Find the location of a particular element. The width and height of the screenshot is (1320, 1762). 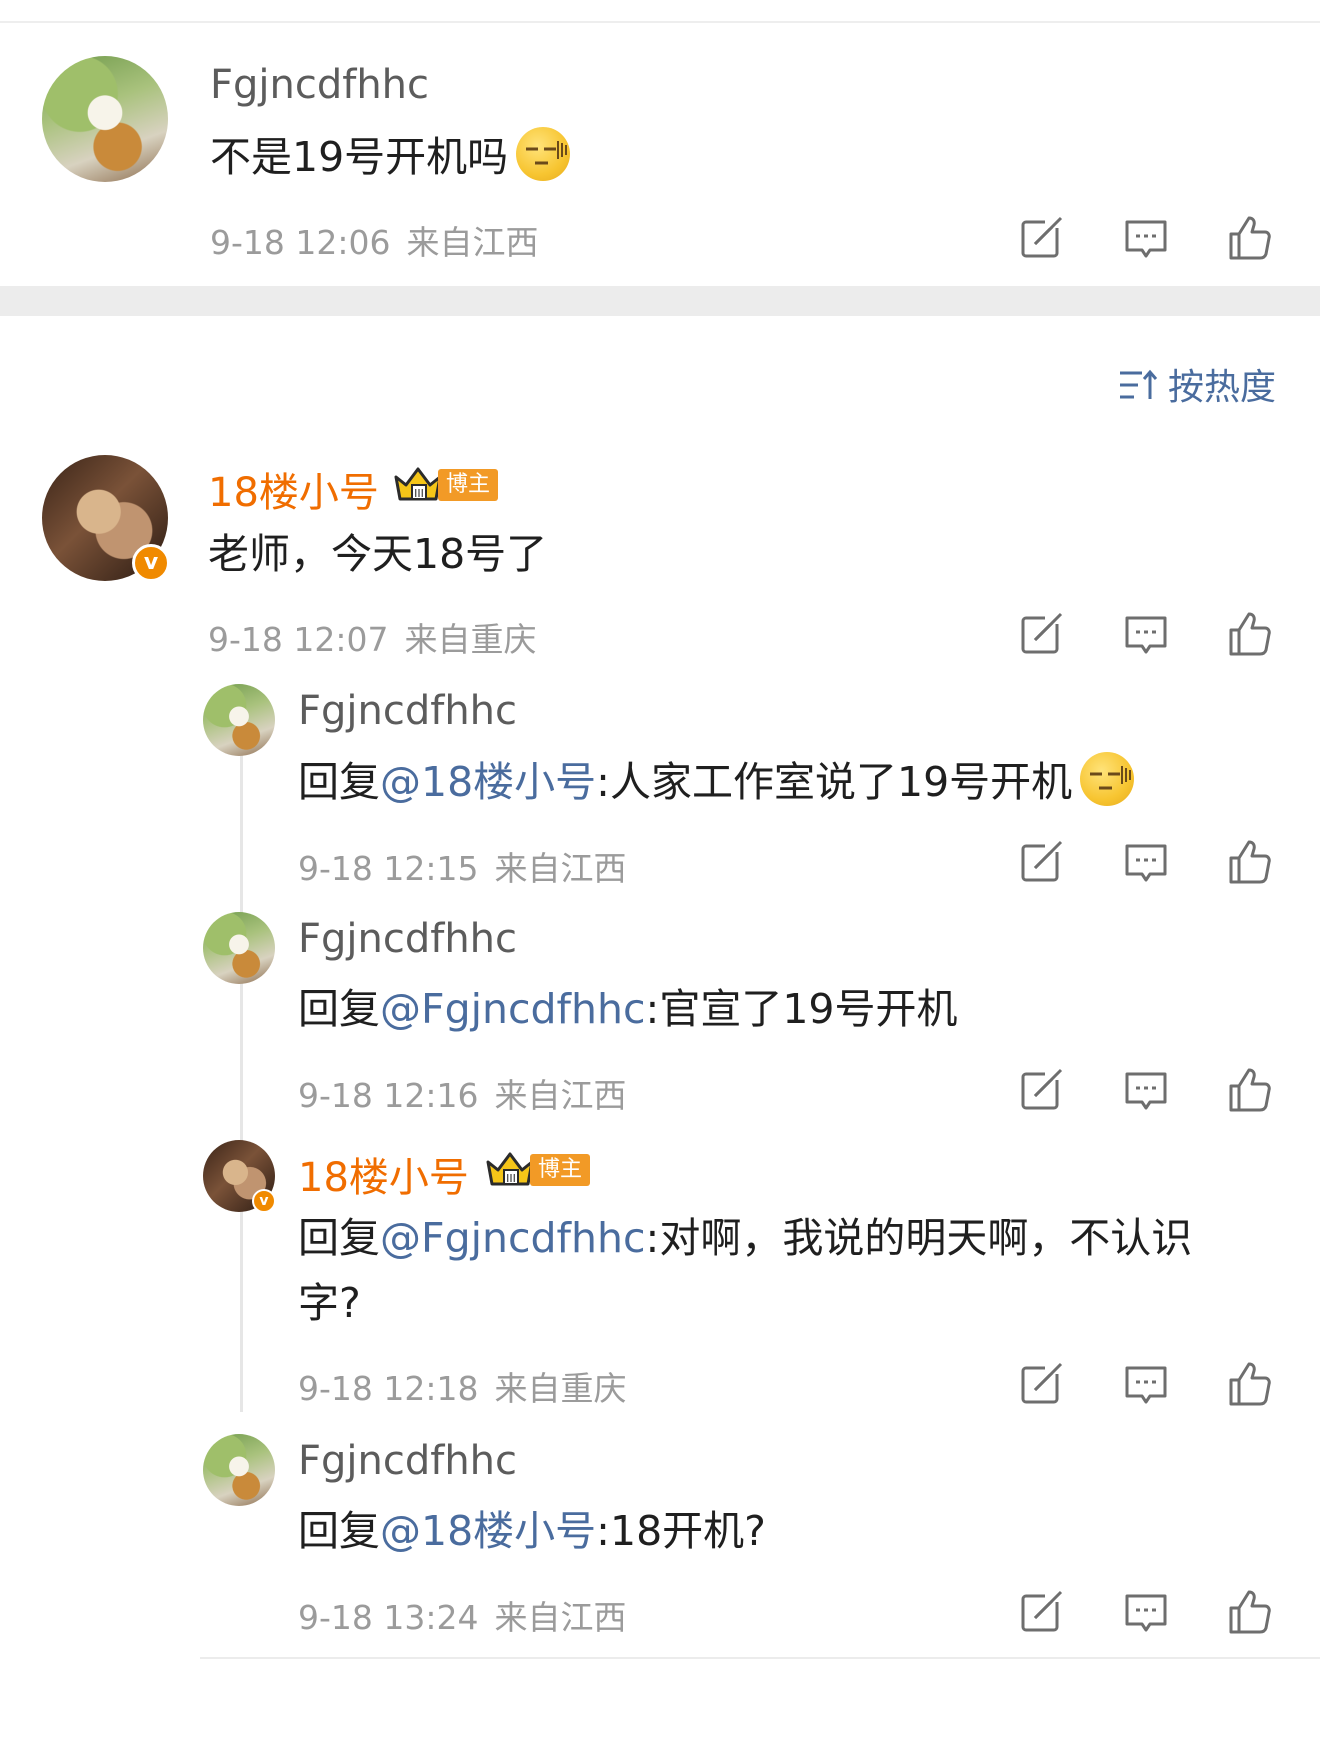

reply-text-continued: 字? is located at coordinates (329, 1303).